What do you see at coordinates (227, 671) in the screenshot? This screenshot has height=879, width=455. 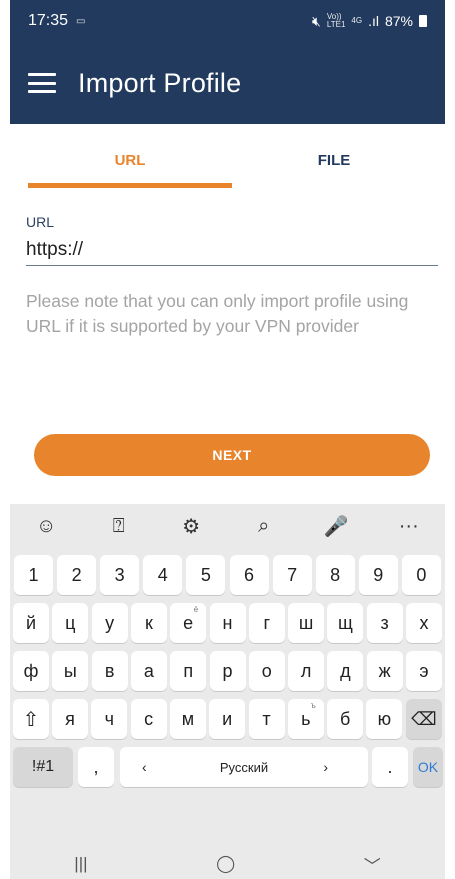 I see `key-р: р` at bounding box center [227, 671].